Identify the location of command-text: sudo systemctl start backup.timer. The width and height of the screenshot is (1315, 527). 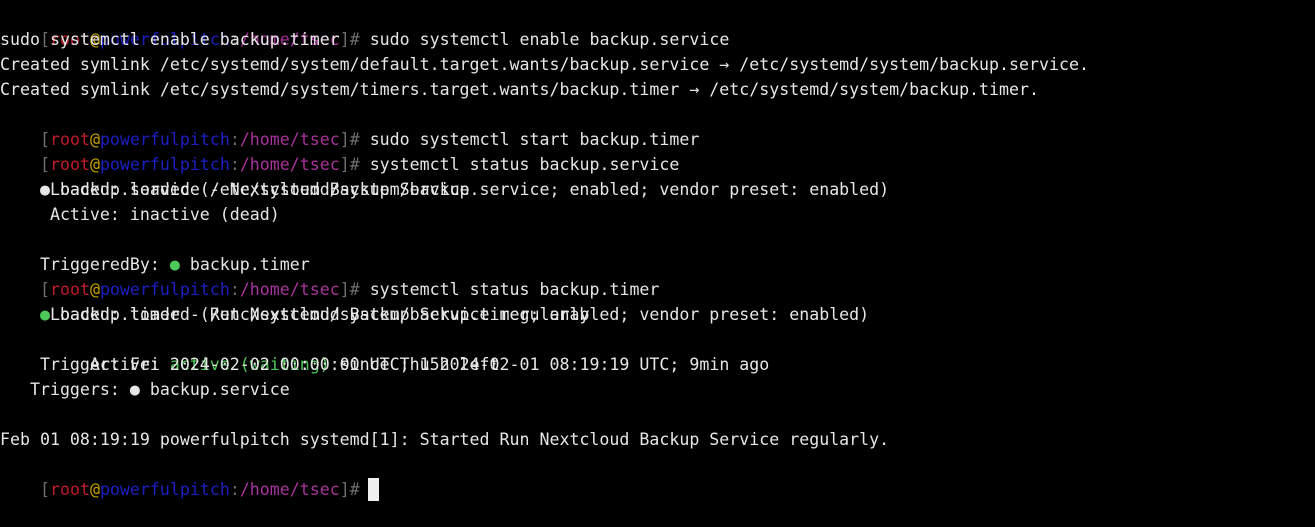
(529, 139).